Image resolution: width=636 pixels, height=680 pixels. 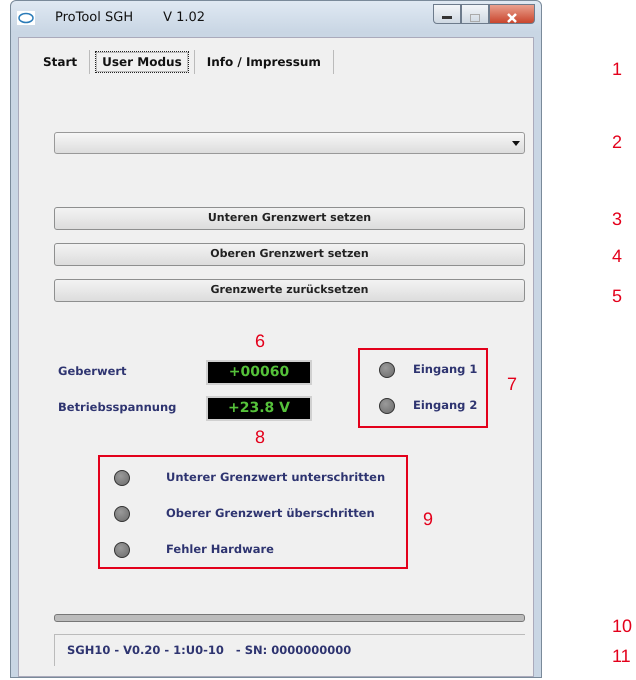 I want to click on close-button, so click(x=512, y=14).